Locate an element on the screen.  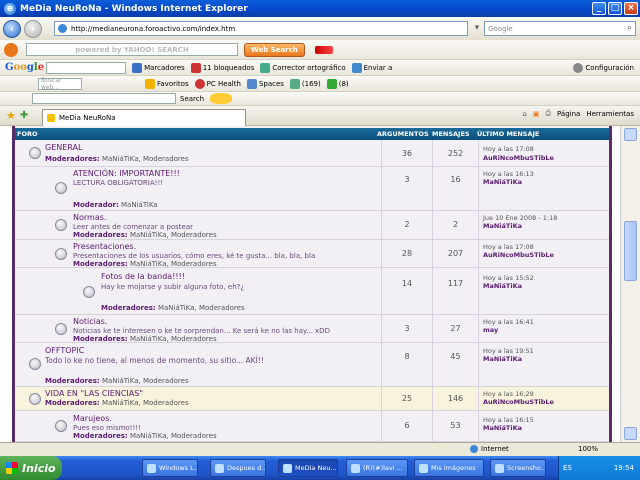
close-button: × is located at coordinates (631, 8).